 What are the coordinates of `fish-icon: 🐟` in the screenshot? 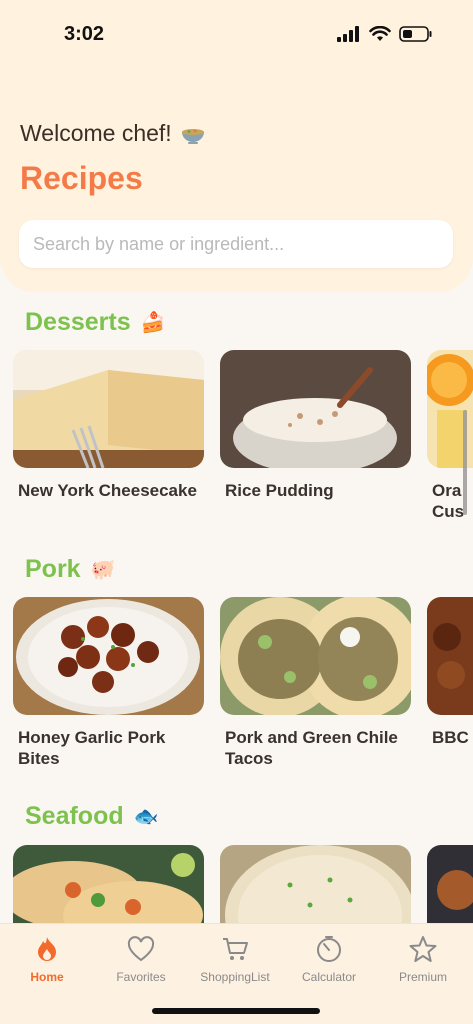 It's located at (146, 817).